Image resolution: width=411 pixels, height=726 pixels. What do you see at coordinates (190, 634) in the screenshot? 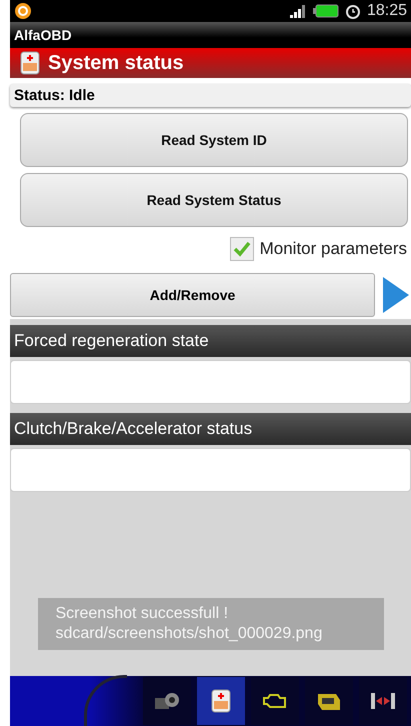
I see `toast-text: sdcard/screenshots/shot_000029.png` at bounding box center [190, 634].